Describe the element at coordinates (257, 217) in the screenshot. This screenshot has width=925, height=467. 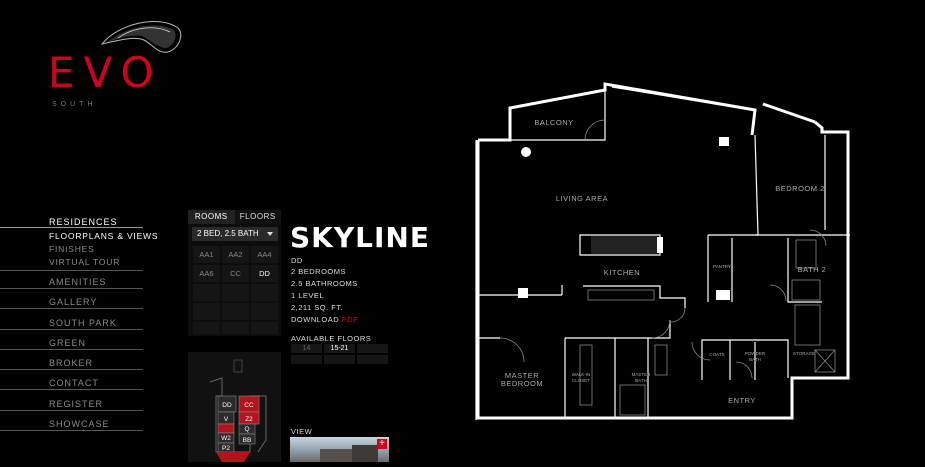
I see `tab-floors: FLOORS` at that location.